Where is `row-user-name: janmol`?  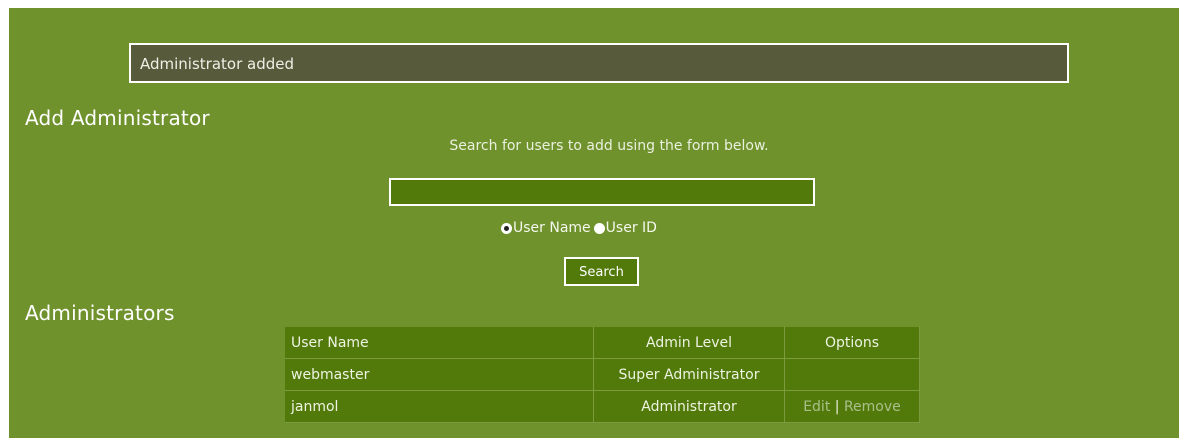
row-user-name: janmol is located at coordinates (439, 406).